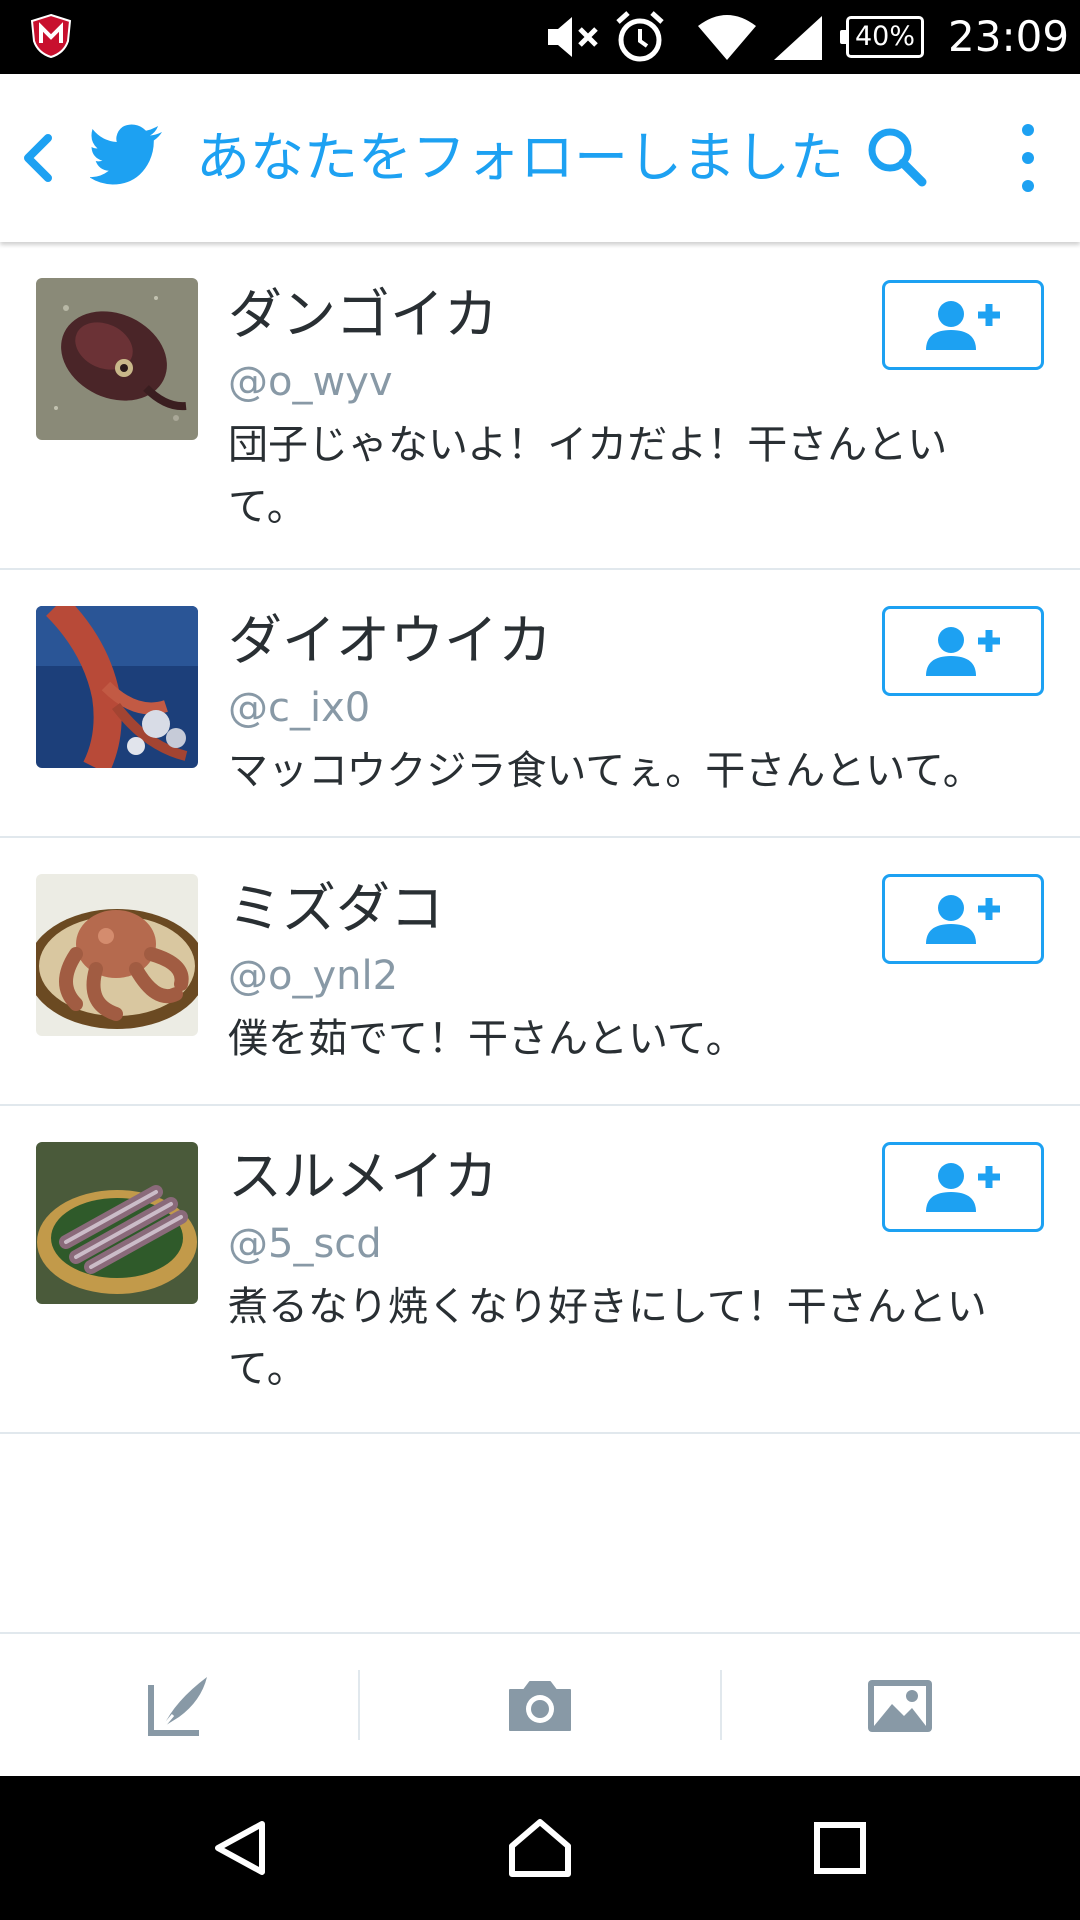 Image resolution: width=1080 pixels, height=1920 pixels. I want to click on user-bio: 僕を茹でて！干さんといて。, so click(487, 1039).